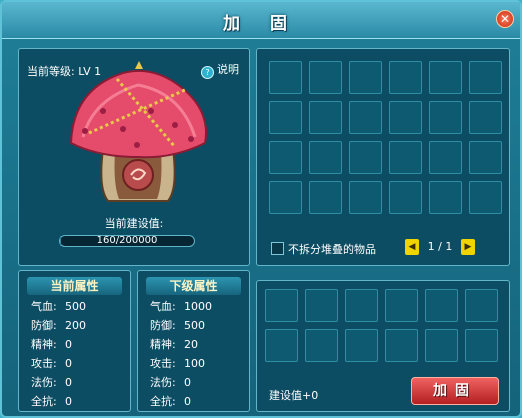  What do you see at coordinates (138, 131) in the screenshot?
I see `mushroom-house-image` at bounding box center [138, 131].